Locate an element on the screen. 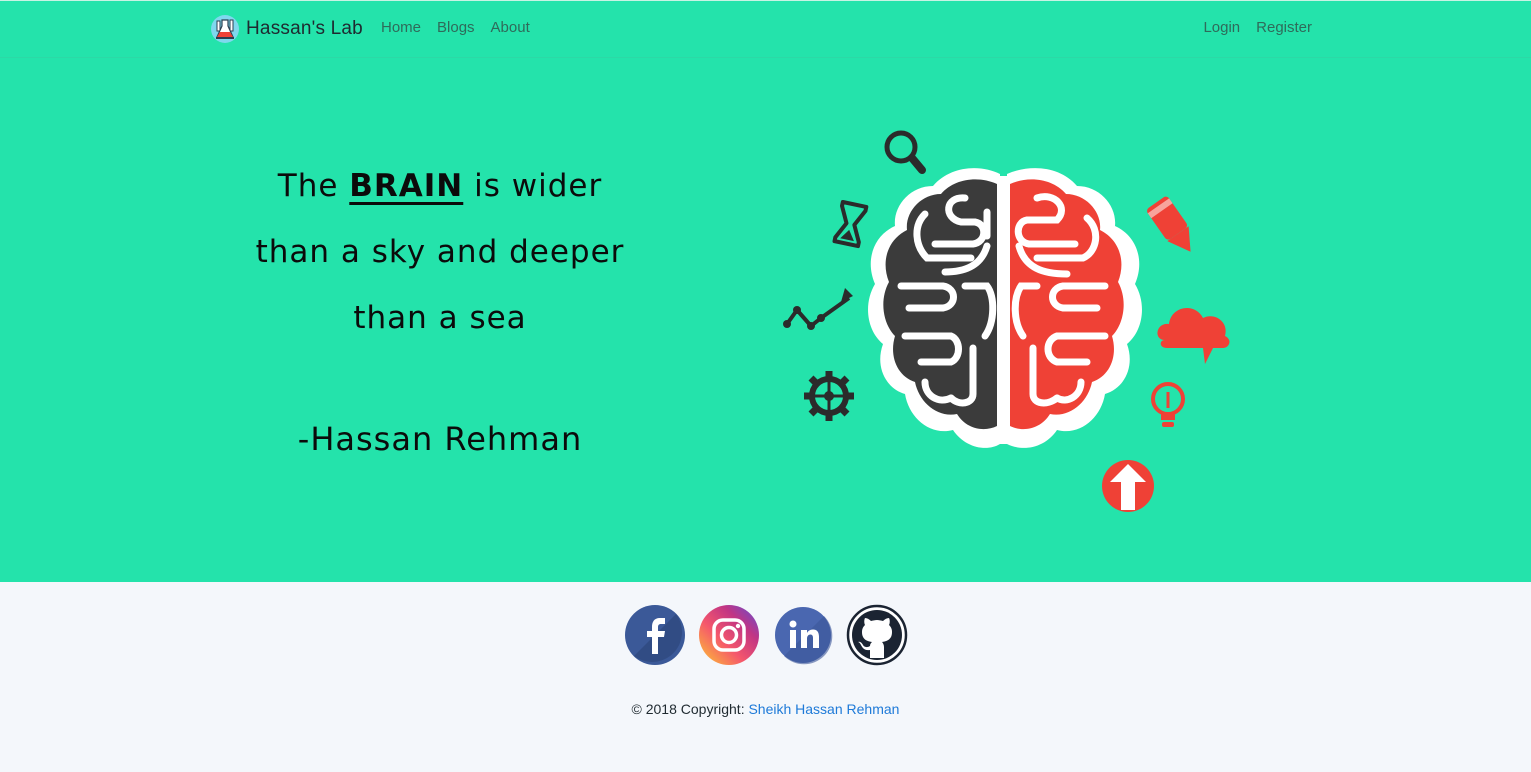 The image size is (1531, 772). github-icon is located at coordinates (876, 635).